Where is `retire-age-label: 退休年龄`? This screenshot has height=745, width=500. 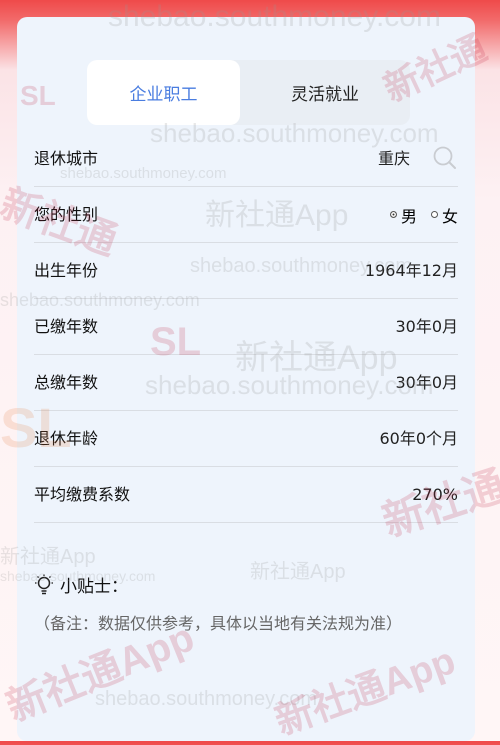
retire-age-label: 退休年龄 is located at coordinates (66, 438).